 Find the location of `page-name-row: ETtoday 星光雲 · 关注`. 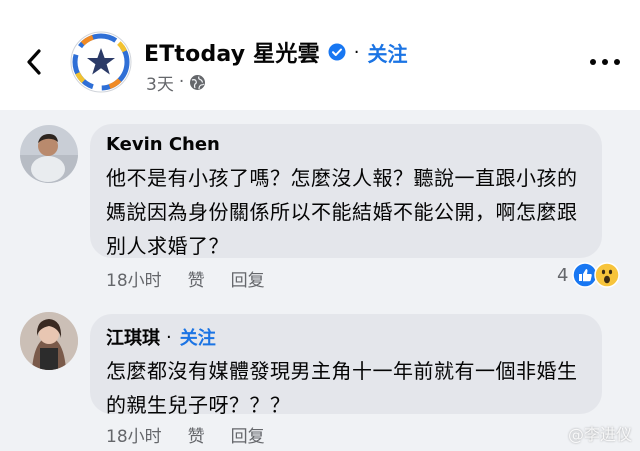

page-name-row: ETtoday 星光雲 · 关注 is located at coordinates (276, 52).